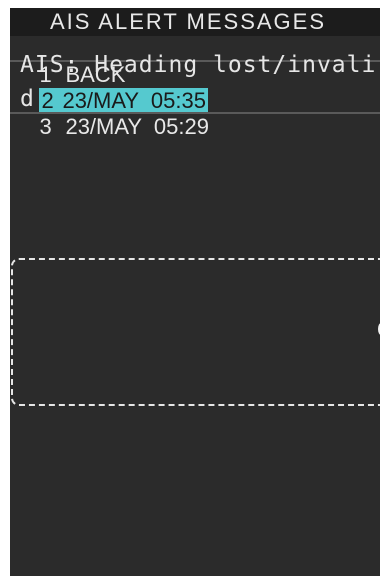 This screenshot has width=380, height=576. I want to click on panel-title: AIS ALERT MESSAGES, so click(195, 22).